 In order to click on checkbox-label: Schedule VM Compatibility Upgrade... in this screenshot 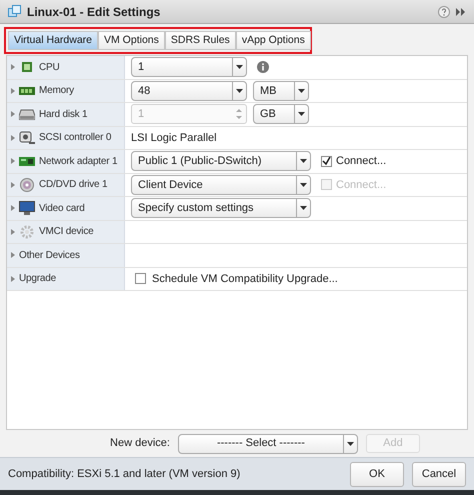, I will do `click(245, 279)`.